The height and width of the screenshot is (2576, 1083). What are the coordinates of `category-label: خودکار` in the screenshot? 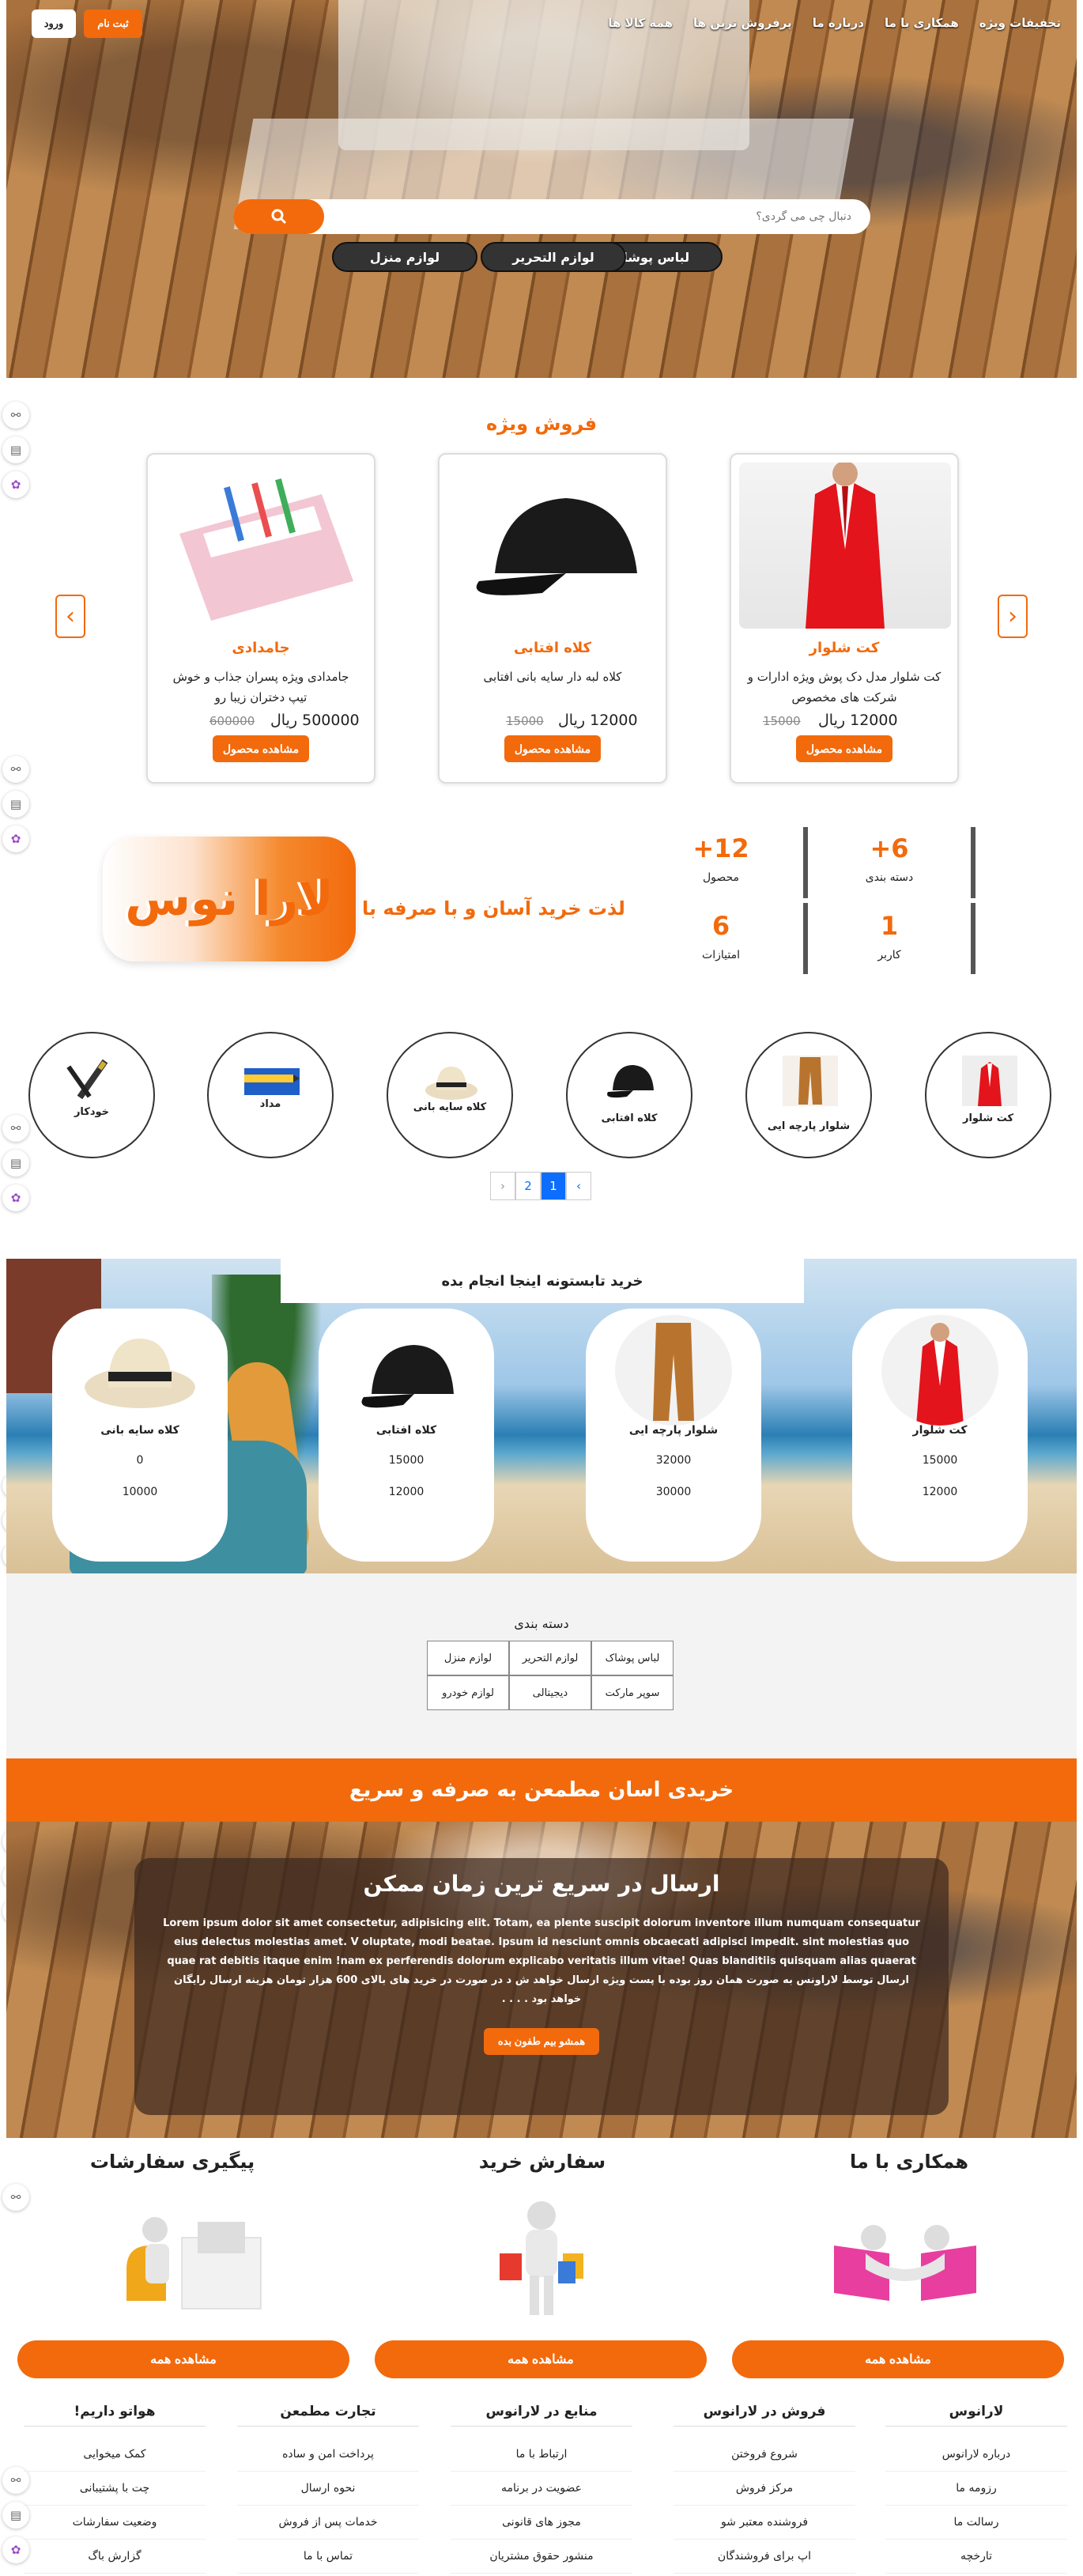 It's located at (92, 1112).